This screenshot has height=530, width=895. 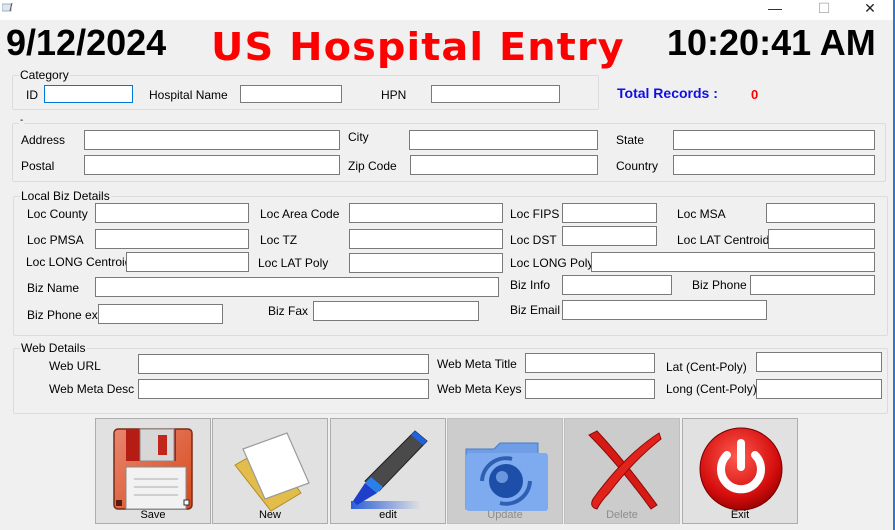 What do you see at coordinates (53, 288) in the screenshot?
I see `biz-name-label: Biz Name` at bounding box center [53, 288].